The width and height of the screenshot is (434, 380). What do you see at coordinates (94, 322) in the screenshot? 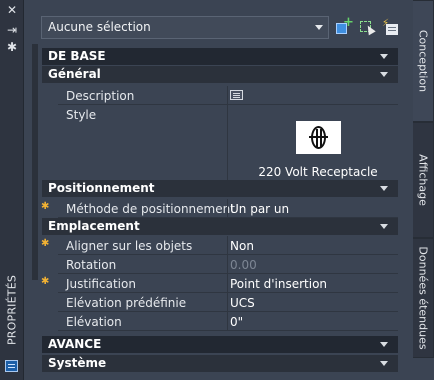
I see `property-label: Elévation` at bounding box center [94, 322].